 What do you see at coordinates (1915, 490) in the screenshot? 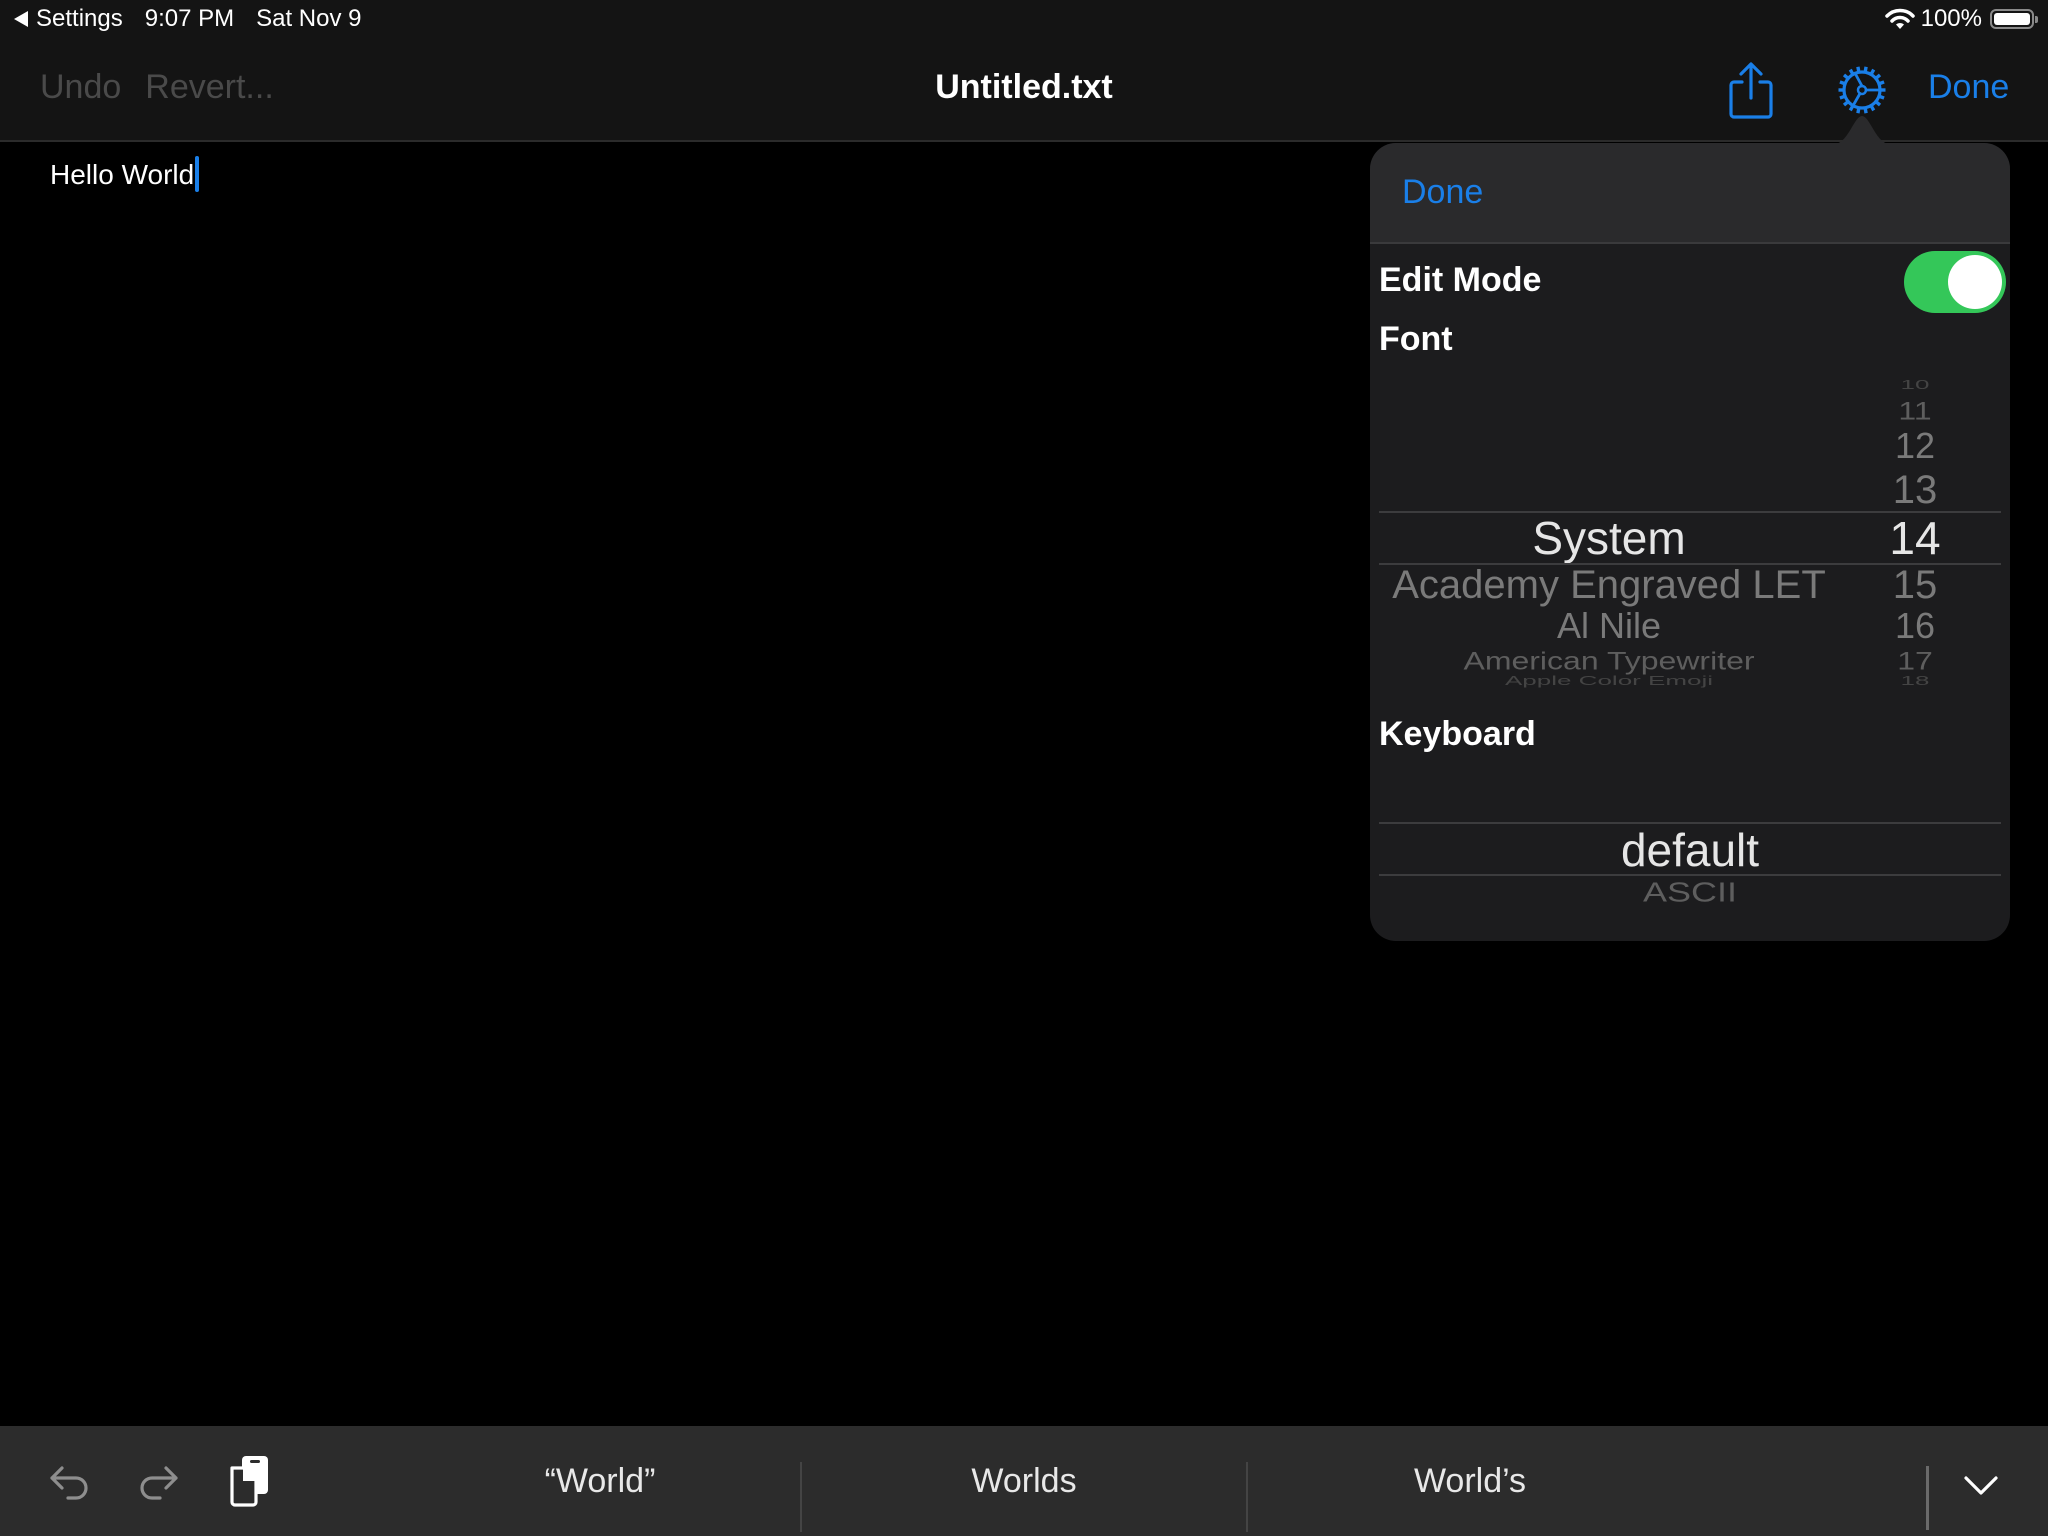
I see `size-option: 13` at bounding box center [1915, 490].